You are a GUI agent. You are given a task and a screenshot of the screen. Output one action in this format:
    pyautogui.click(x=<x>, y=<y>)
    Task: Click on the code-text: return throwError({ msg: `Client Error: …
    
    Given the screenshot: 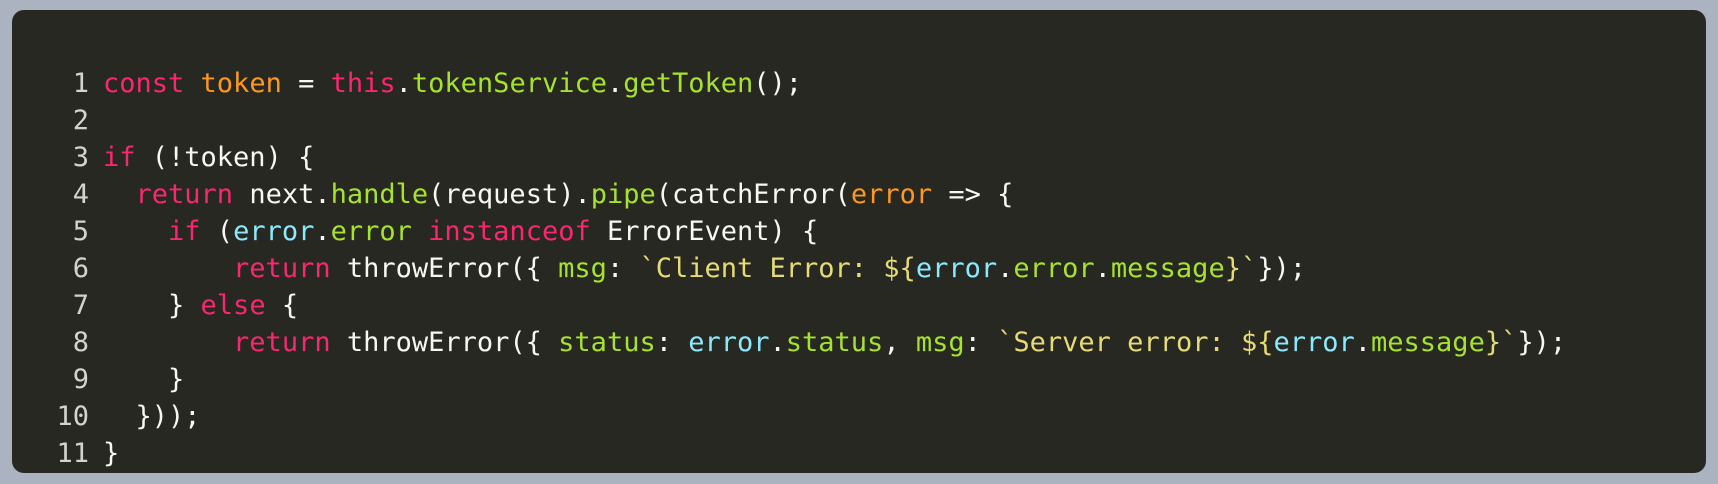 What is the action you would take?
    pyautogui.click(x=704, y=268)
    